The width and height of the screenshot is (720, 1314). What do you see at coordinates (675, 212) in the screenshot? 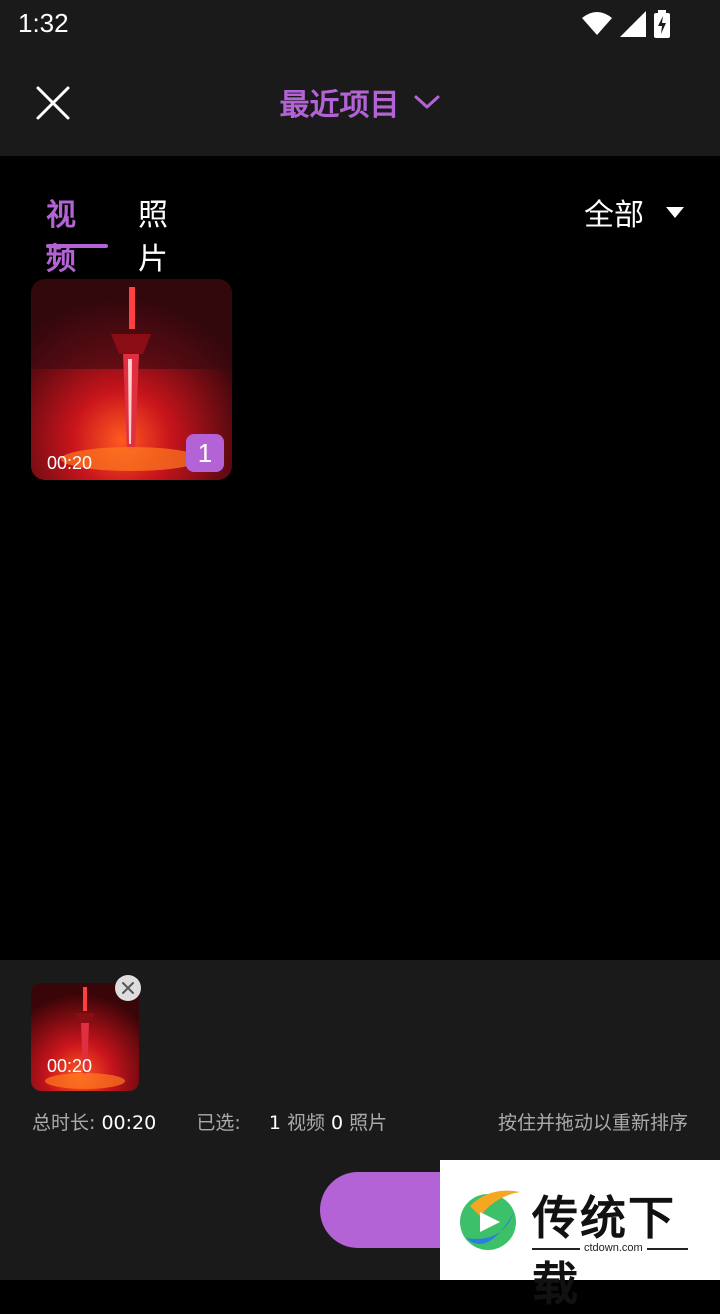
I see `caret-down-icon` at bounding box center [675, 212].